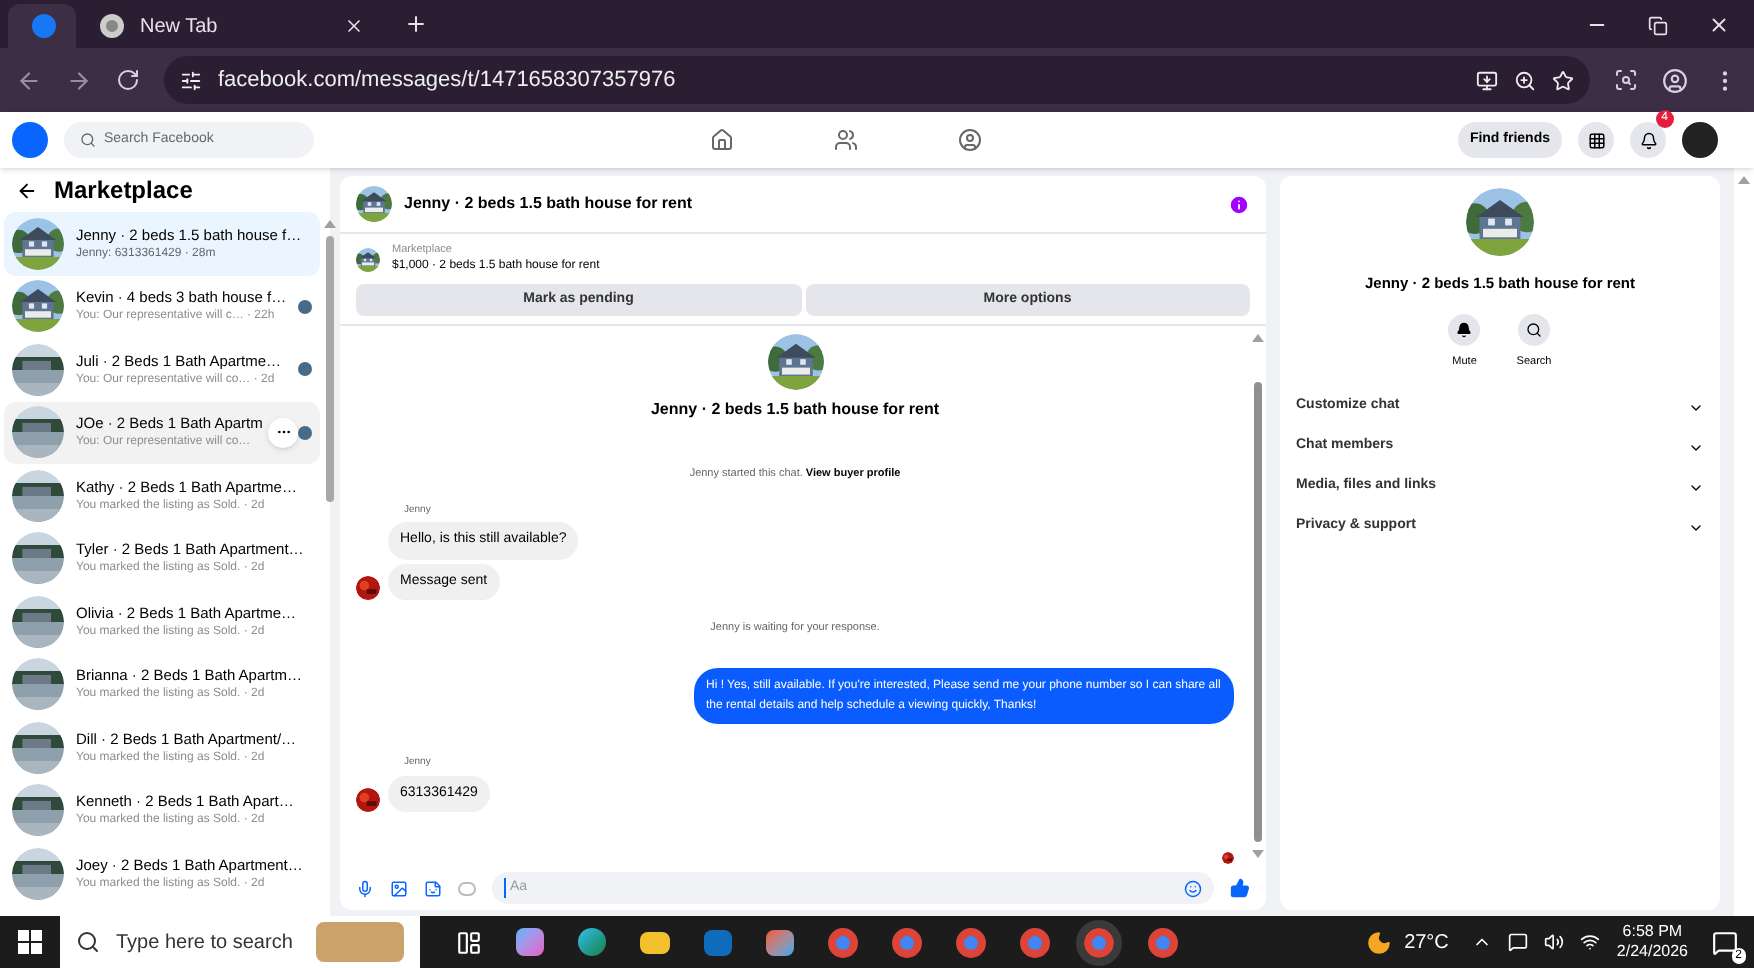 The image size is (1754, 968). I want to click on browser-tab: New Tab, so click(232, 26).